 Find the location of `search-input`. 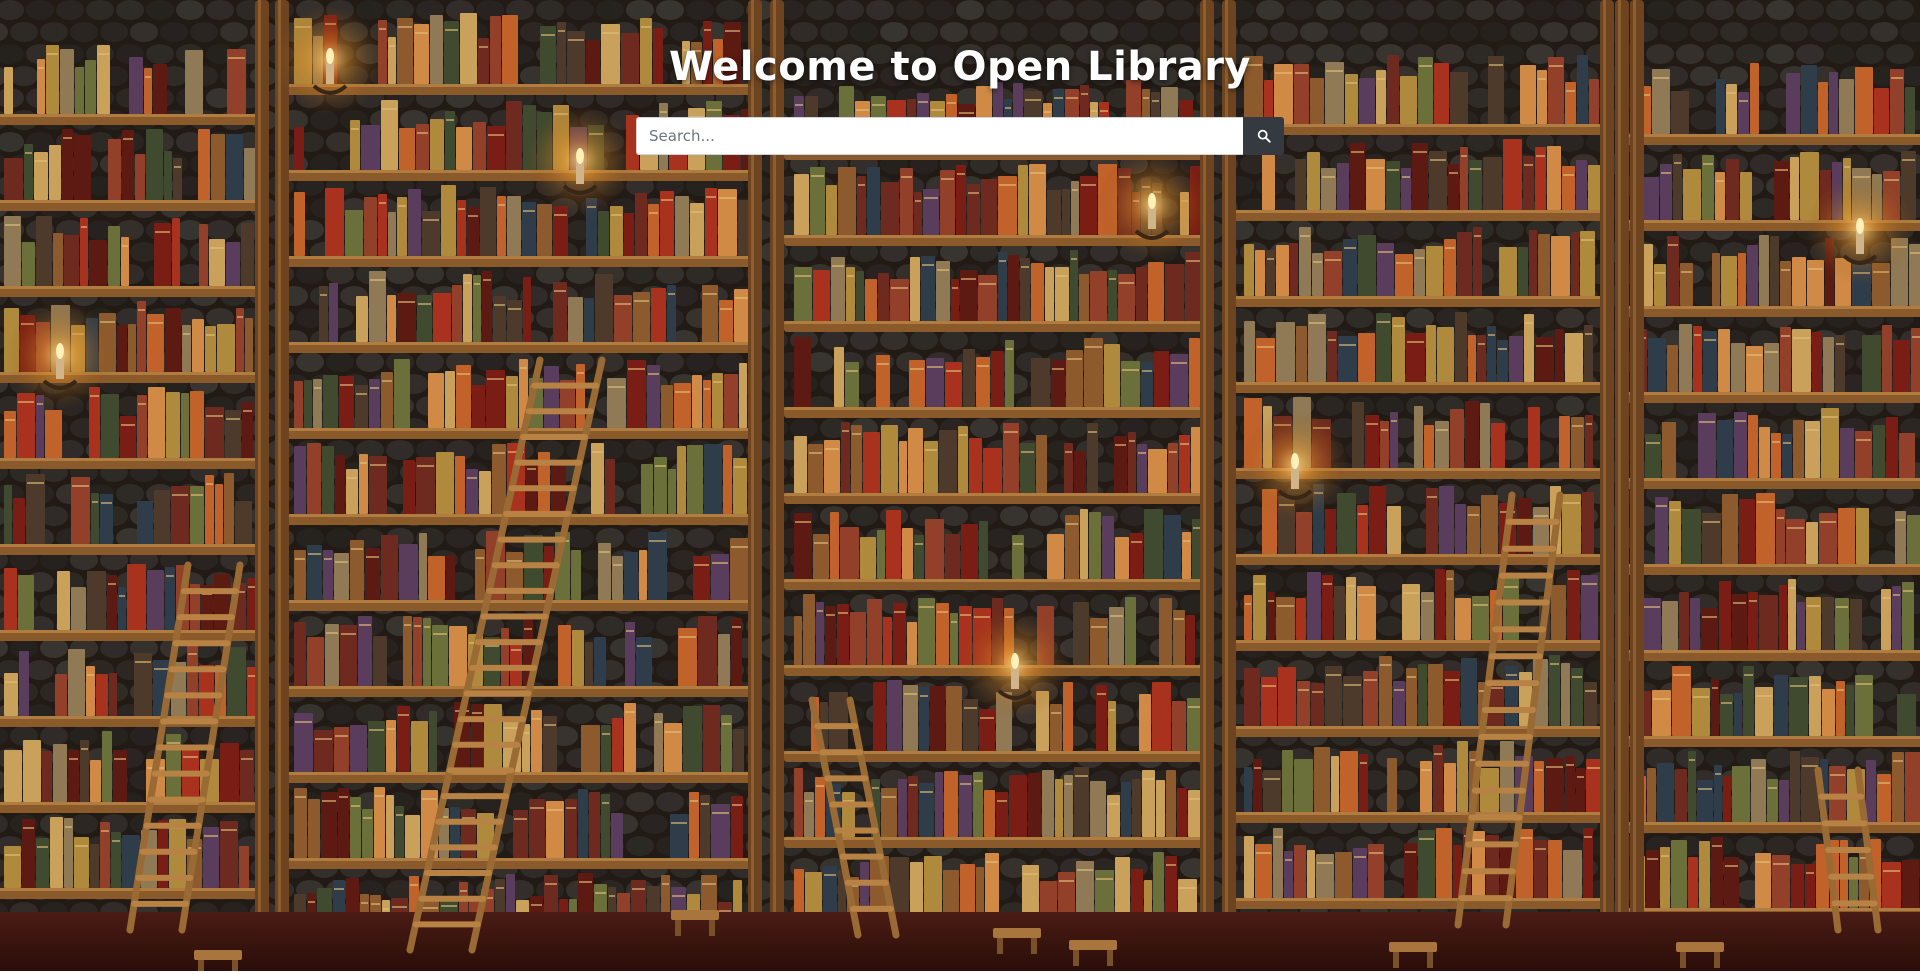

search-input is located at coordinates (939, 136).